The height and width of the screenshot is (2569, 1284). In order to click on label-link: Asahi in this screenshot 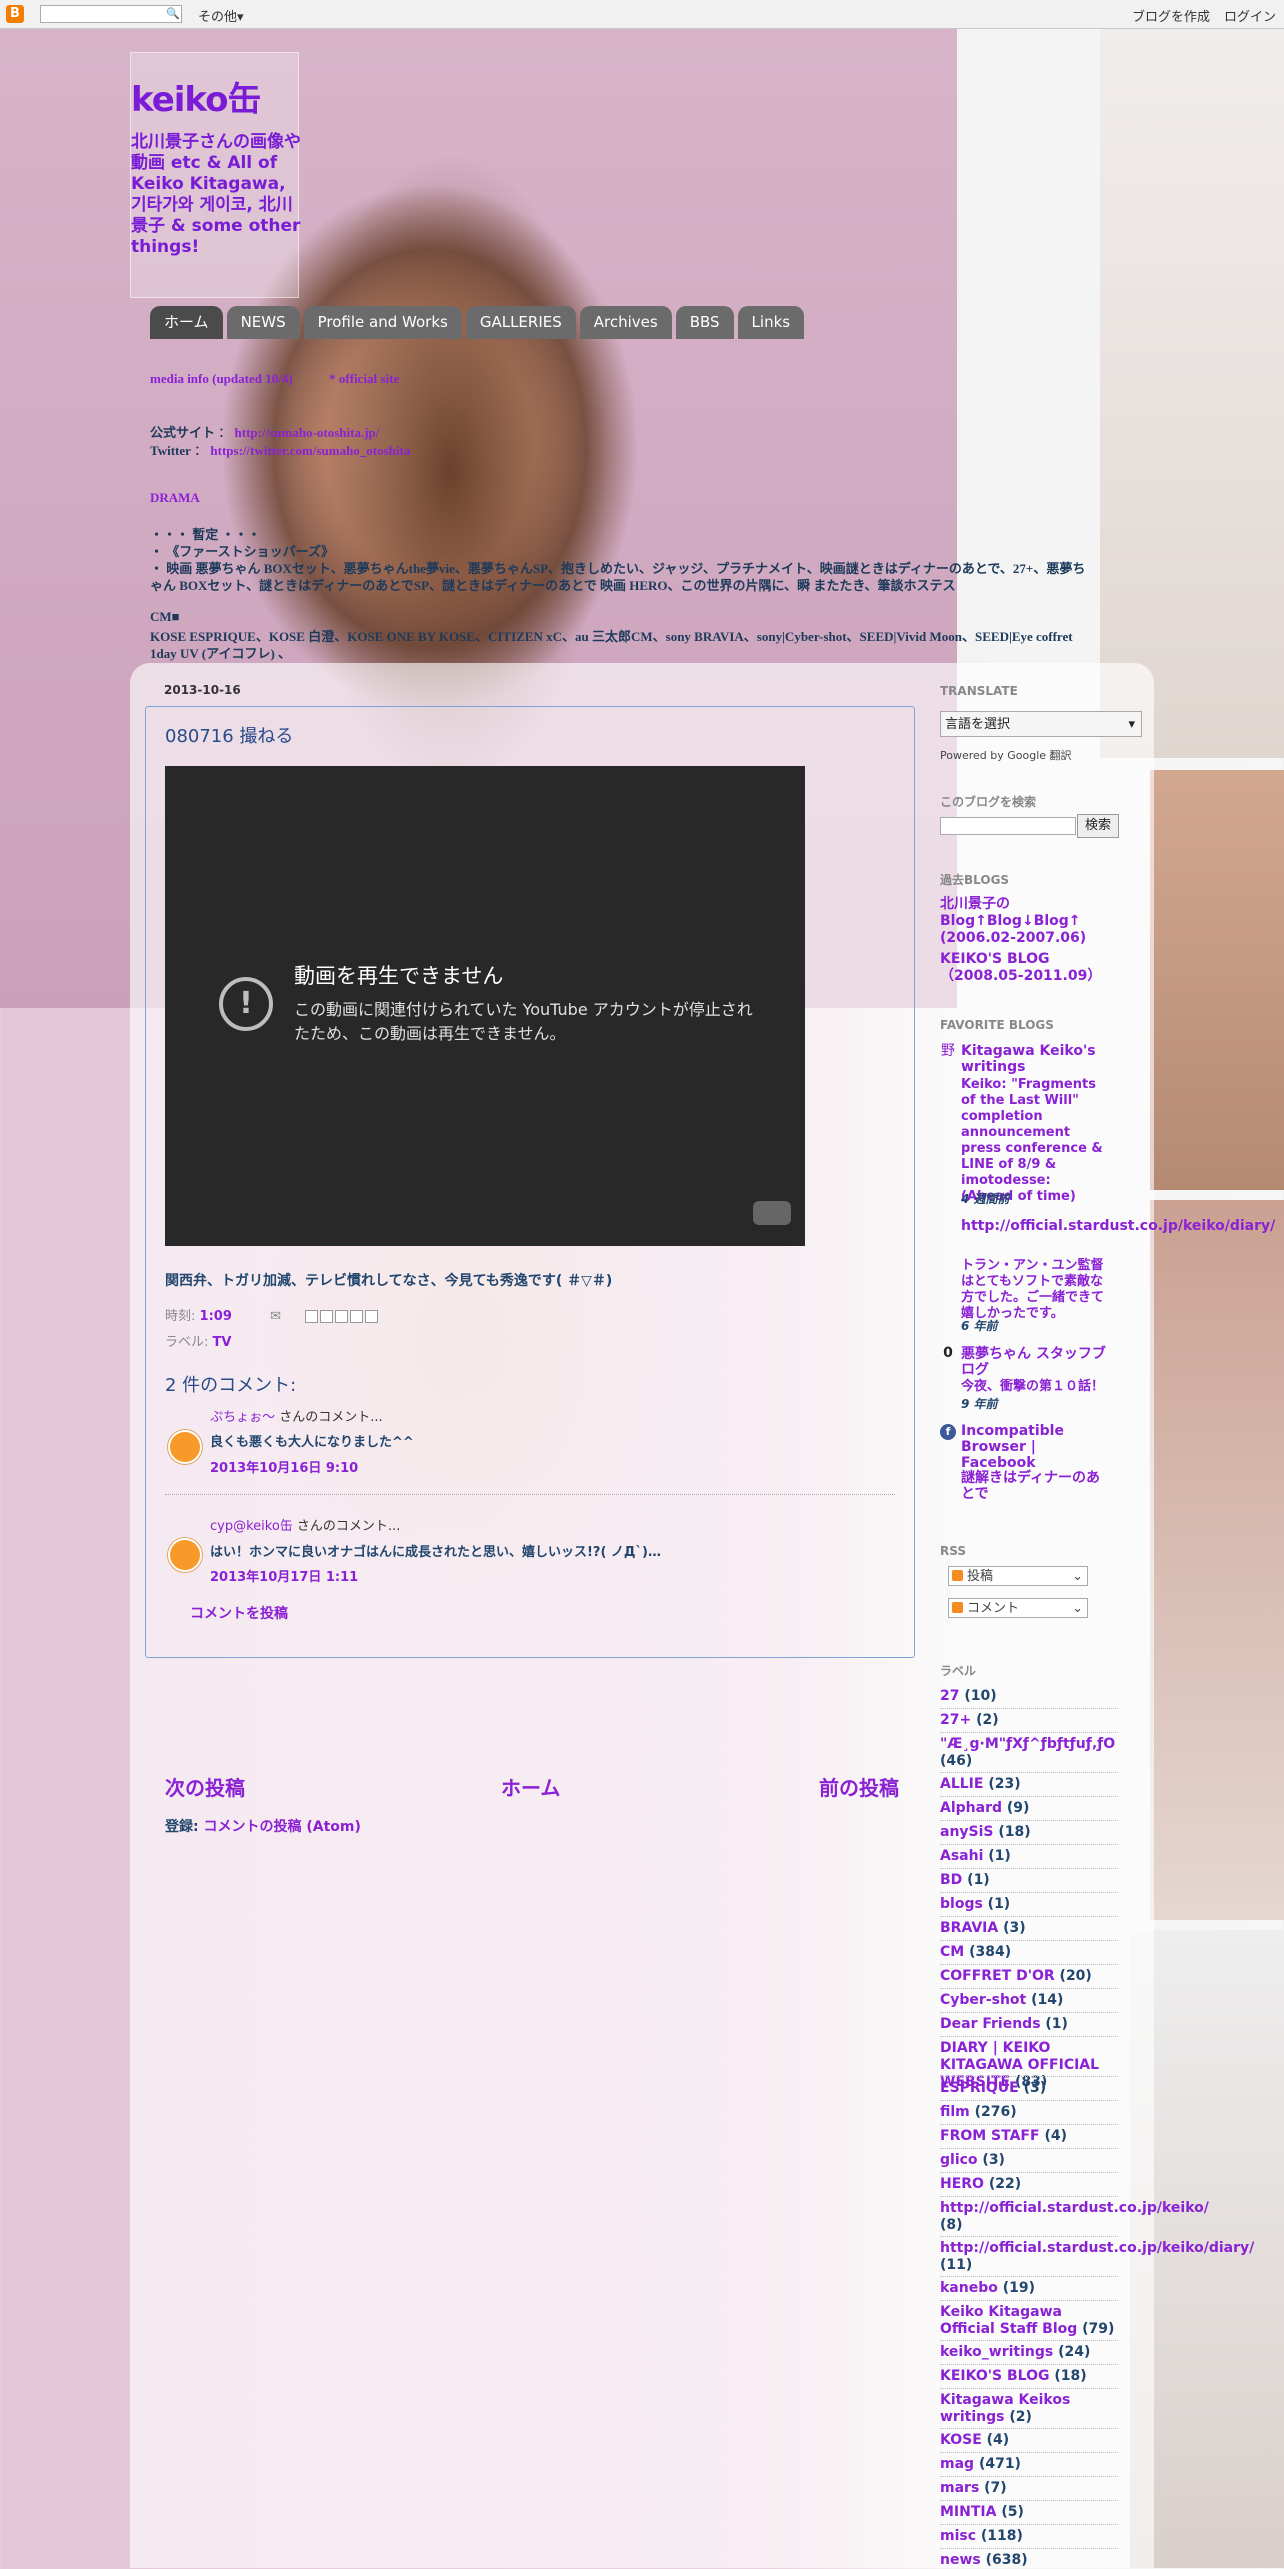, I will do `click(961, 1856)`.